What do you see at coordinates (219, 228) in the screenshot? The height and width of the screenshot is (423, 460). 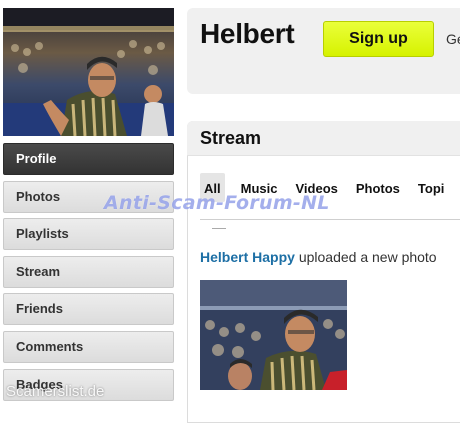 I see `active-tab-indicator` at bounding box center [219, 228].